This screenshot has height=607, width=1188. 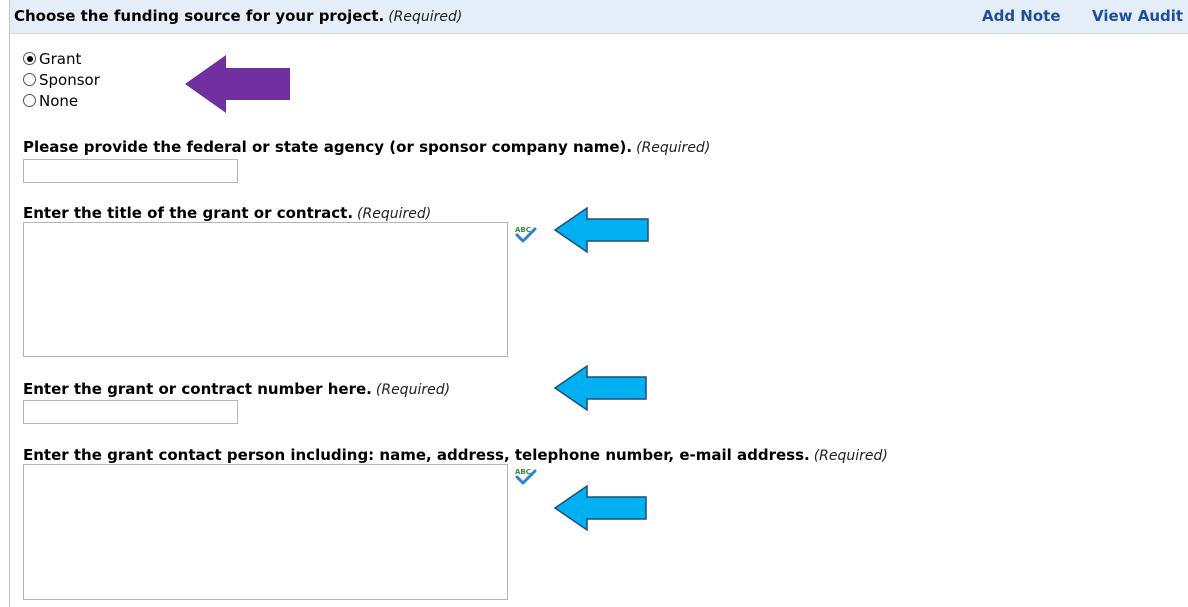 I want to click on blue-annotation-arrow-number, so click(x=600, y=388).